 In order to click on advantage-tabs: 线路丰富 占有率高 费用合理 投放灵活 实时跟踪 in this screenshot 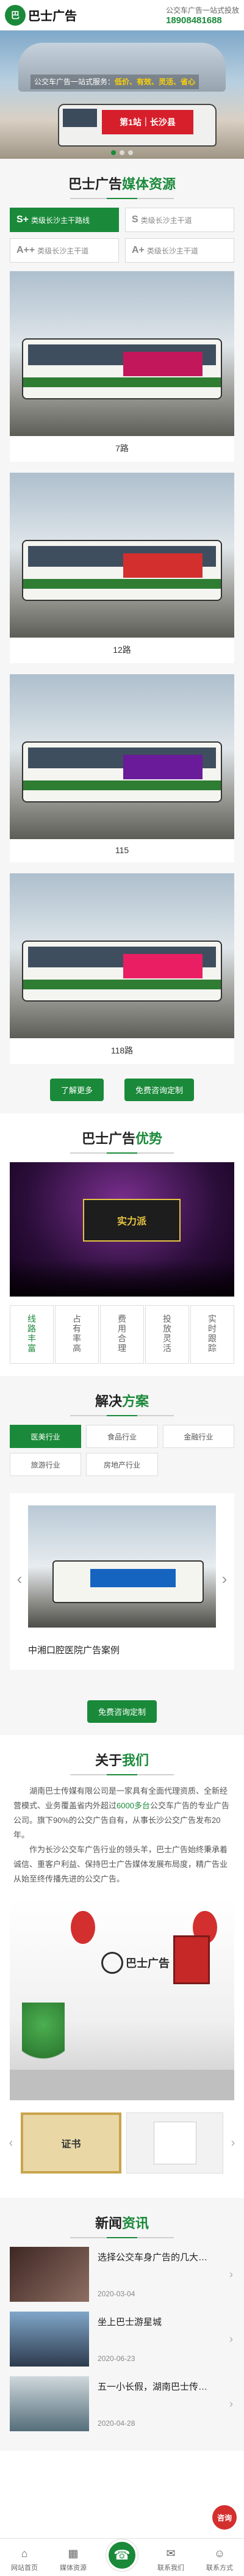, I will do `click(122, 1334)`.